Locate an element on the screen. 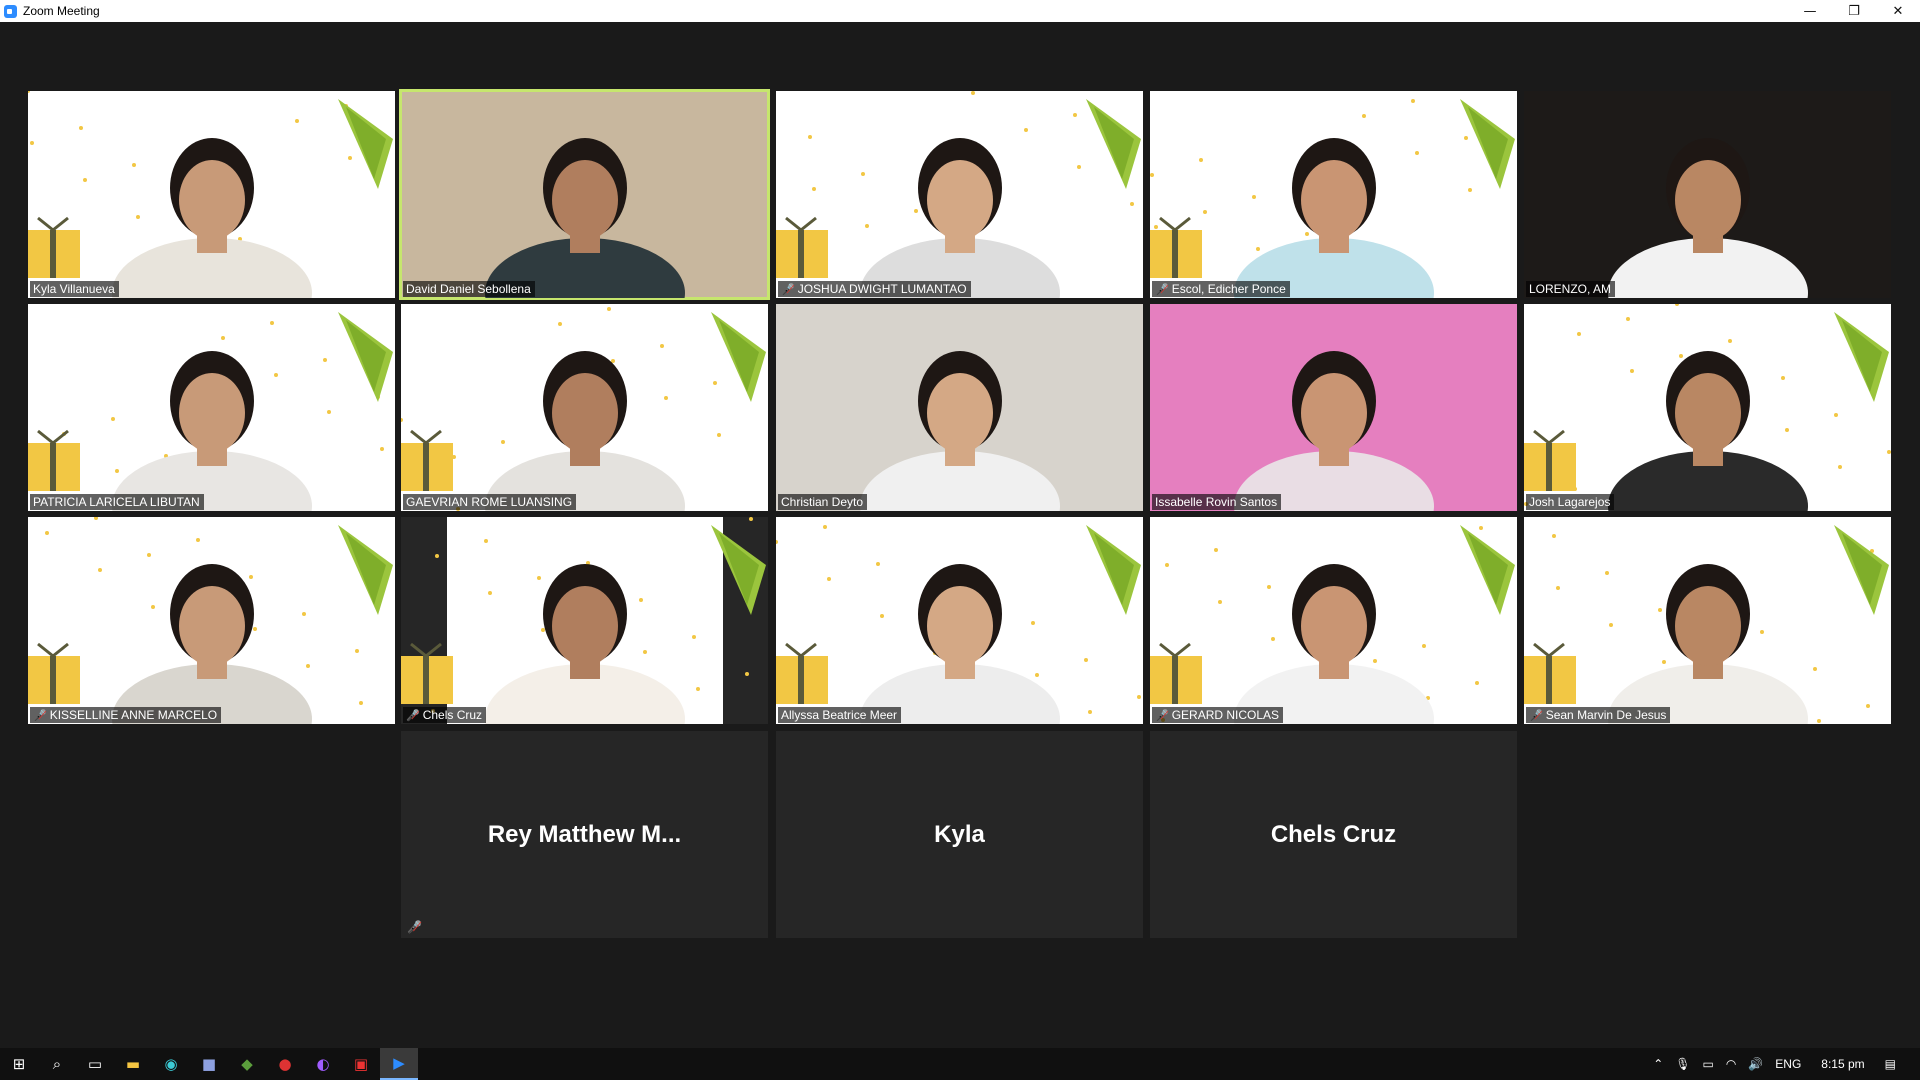 Image resolution: width=1920 pixels, height=1080 pixels. participant-video-tile: David Daniel Sebollena is located at coordinates (584, 194).